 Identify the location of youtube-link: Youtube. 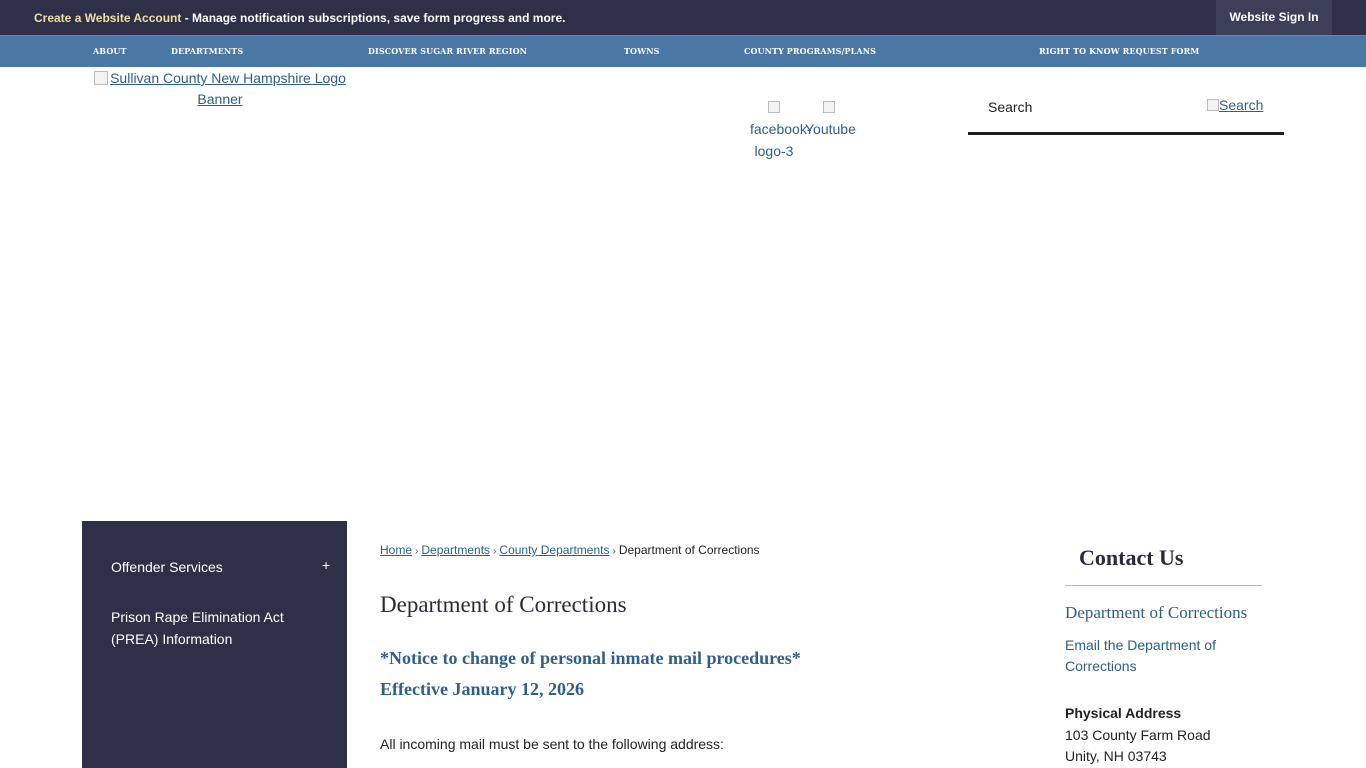
(830, 118).